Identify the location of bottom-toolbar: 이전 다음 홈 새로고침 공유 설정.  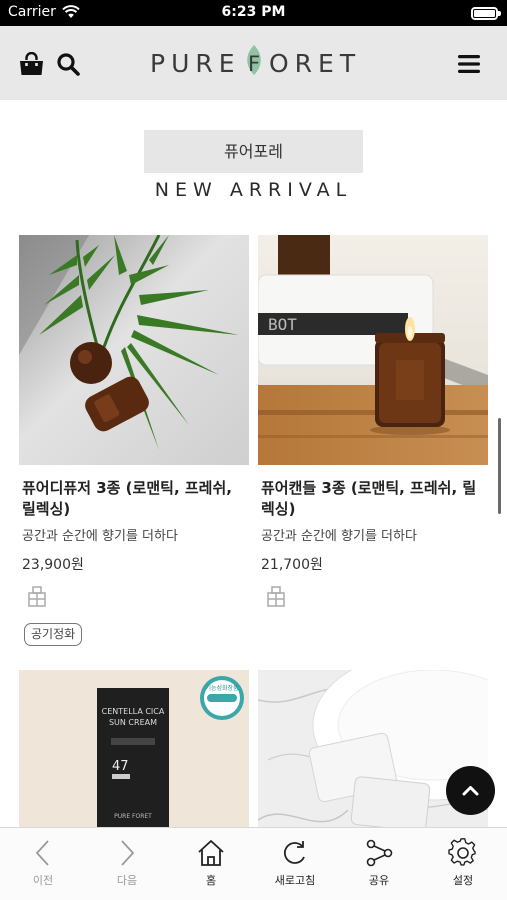
(253, 863).